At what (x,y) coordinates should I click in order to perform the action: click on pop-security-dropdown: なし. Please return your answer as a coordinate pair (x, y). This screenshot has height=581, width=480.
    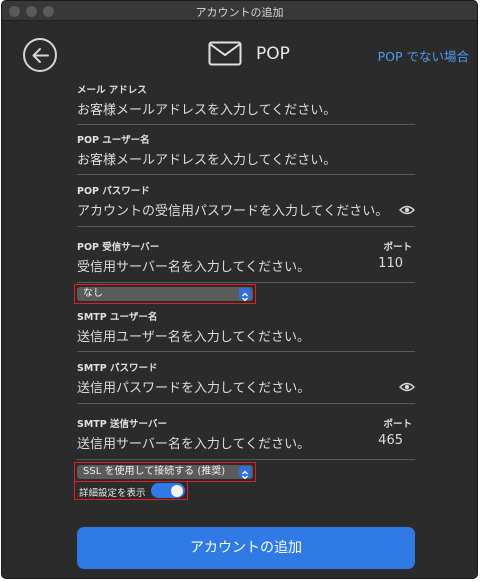
    Looking at the image, I should click on (165, 294).